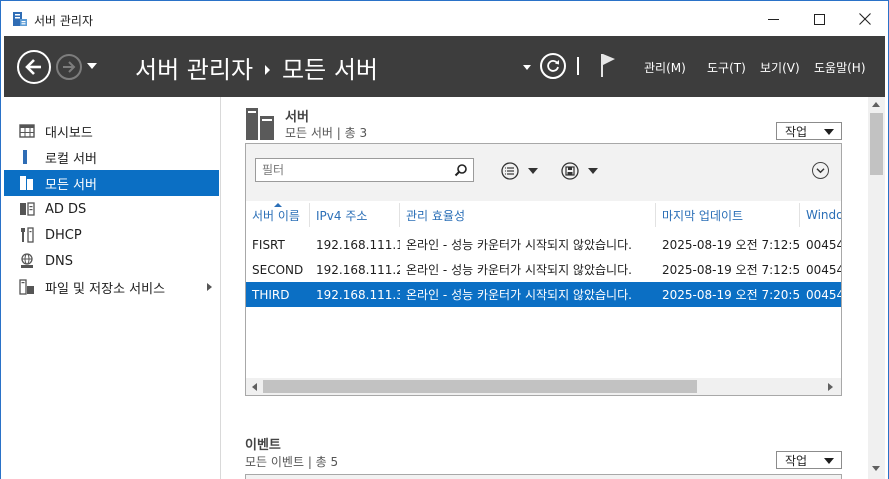  Describe the element at coordinates (840, 67) in the screenshot. I see `menu-help: 도움말(H)` at that location.